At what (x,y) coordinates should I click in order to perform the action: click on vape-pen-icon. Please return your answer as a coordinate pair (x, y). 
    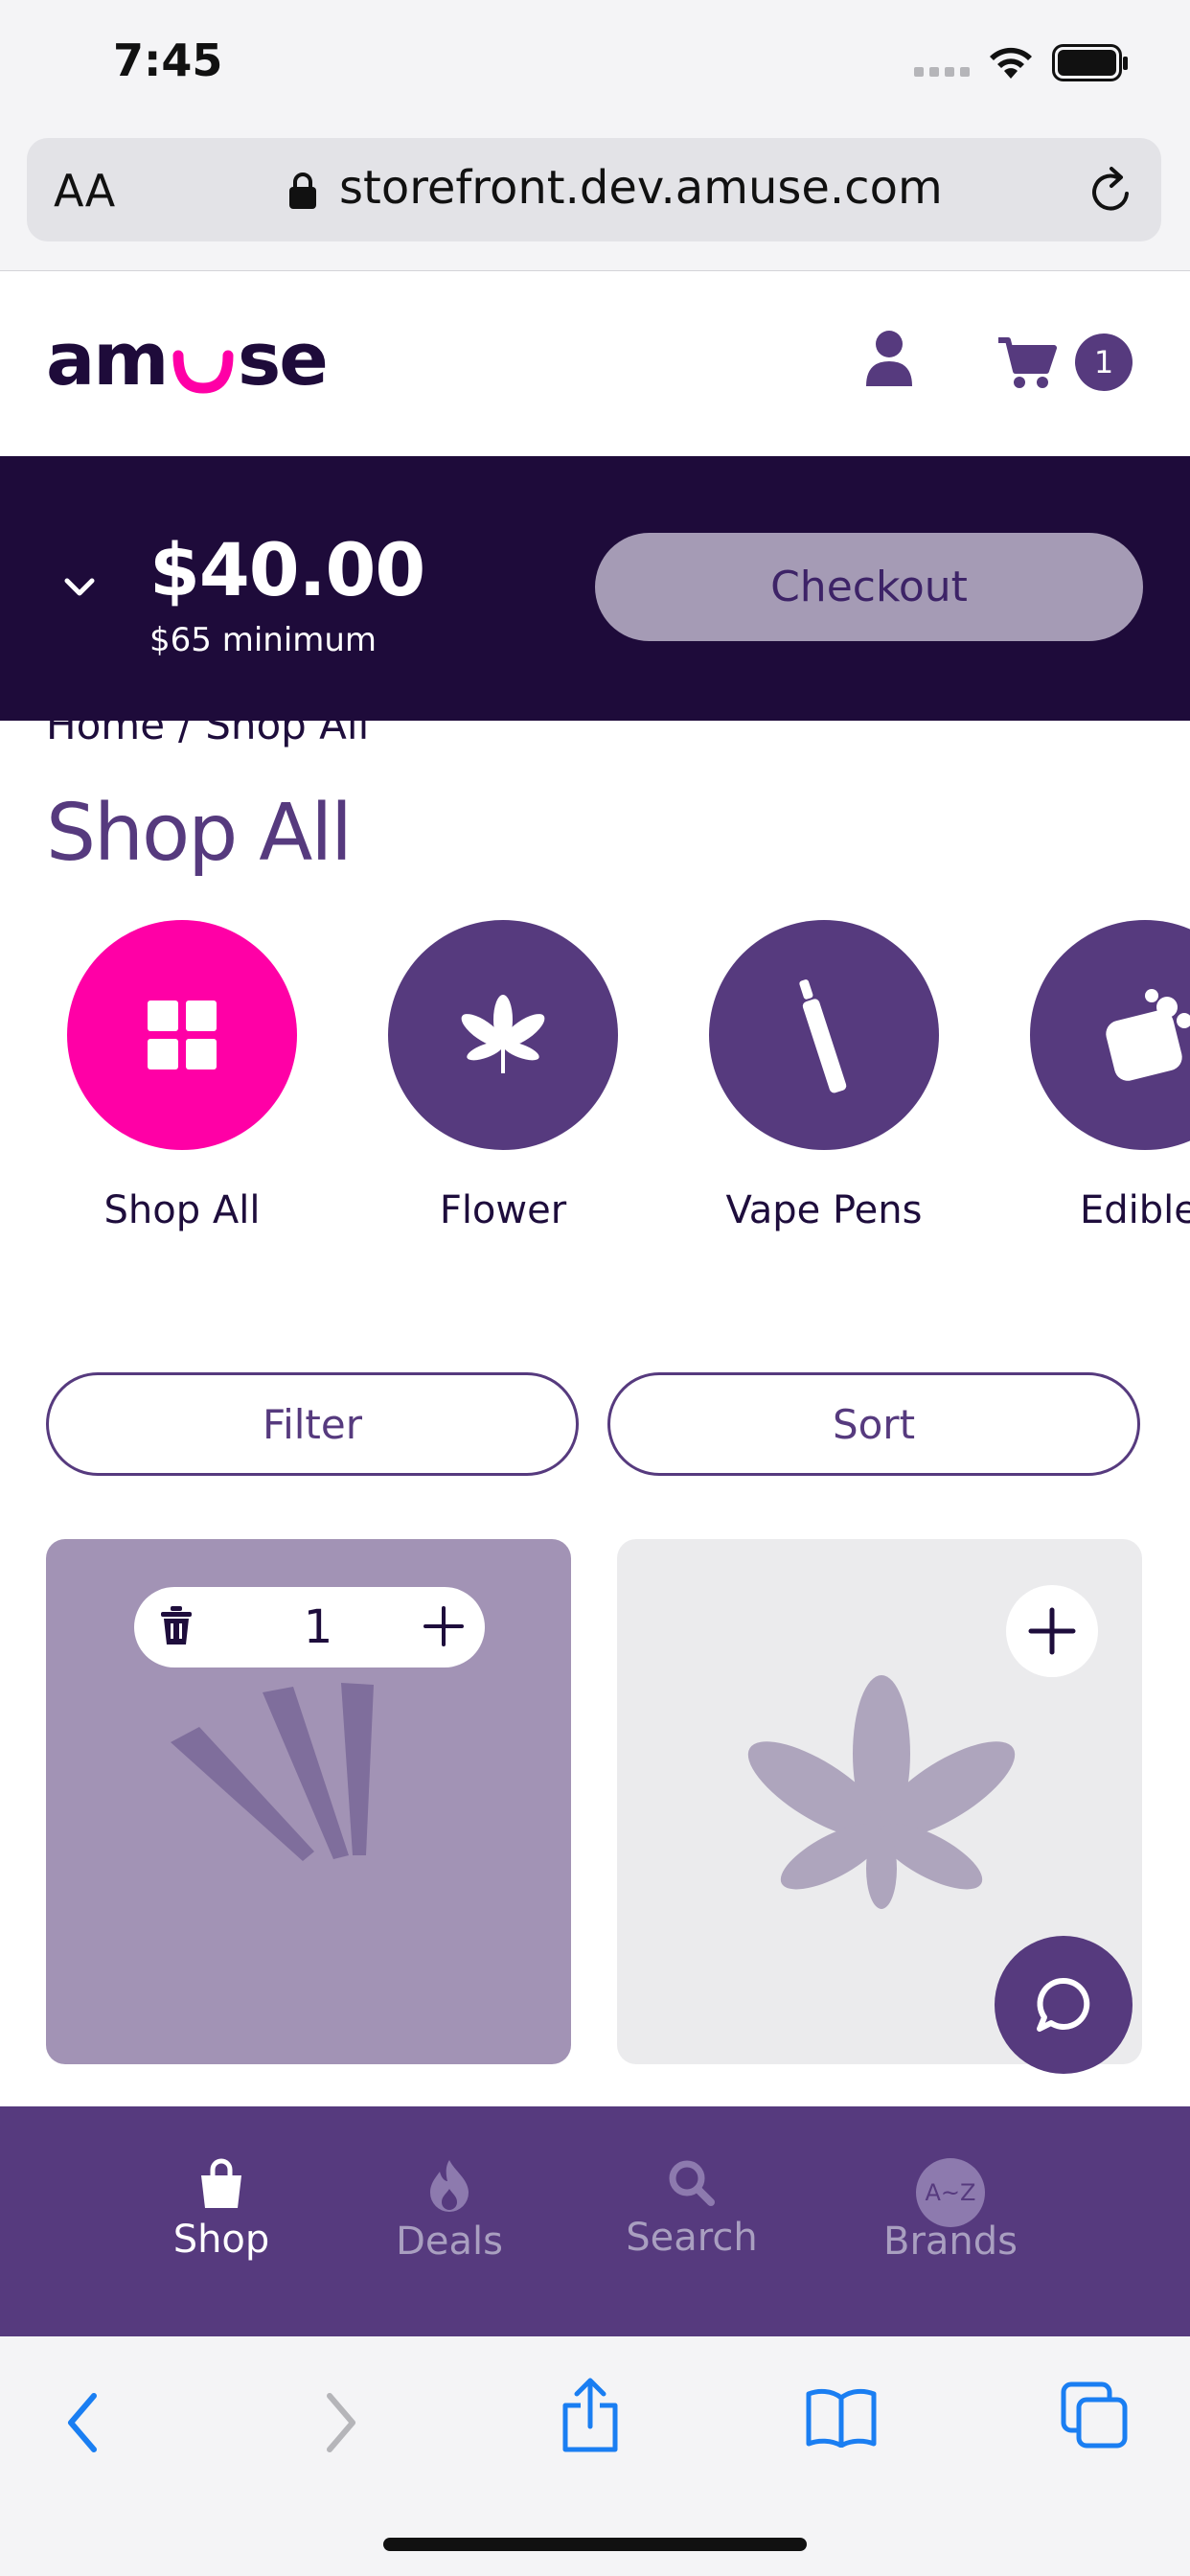
    Looking at the image, I should click on (823, 1036).